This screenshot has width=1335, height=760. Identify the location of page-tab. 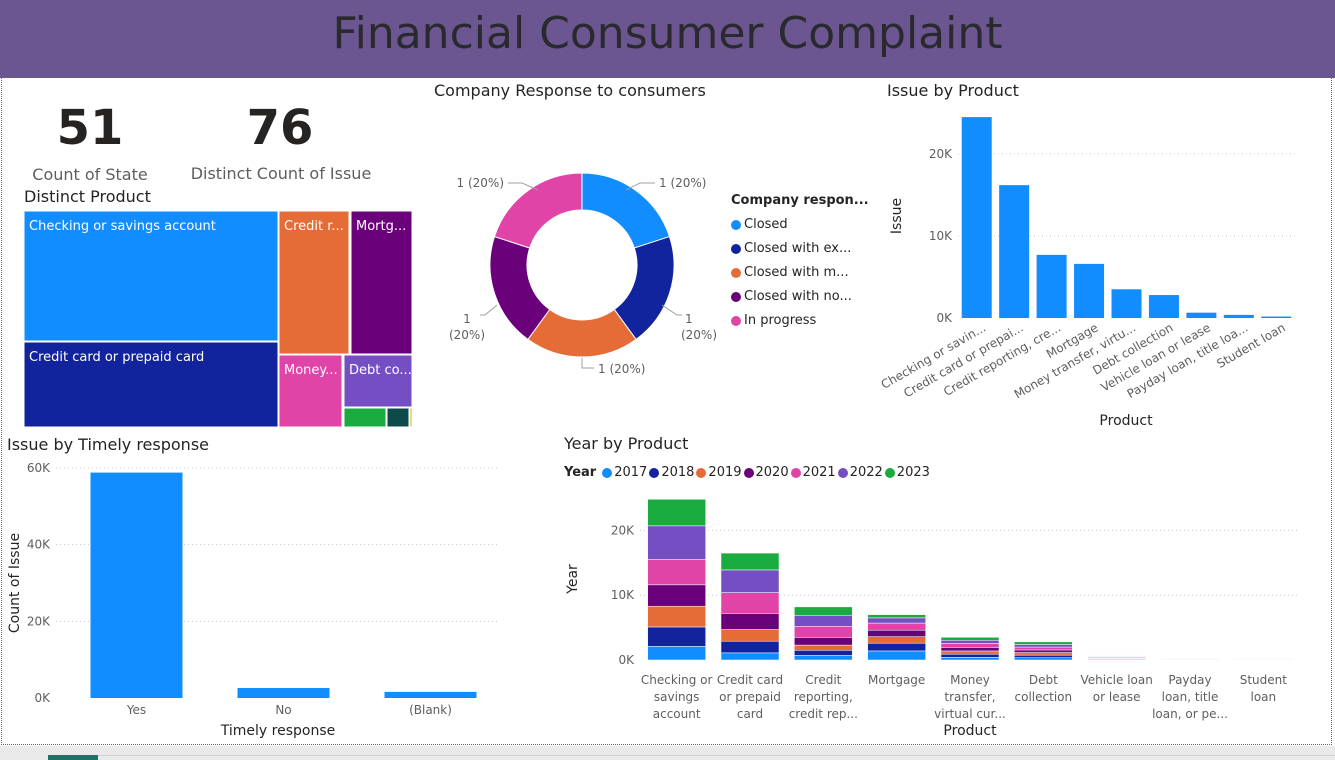
(73, 757).